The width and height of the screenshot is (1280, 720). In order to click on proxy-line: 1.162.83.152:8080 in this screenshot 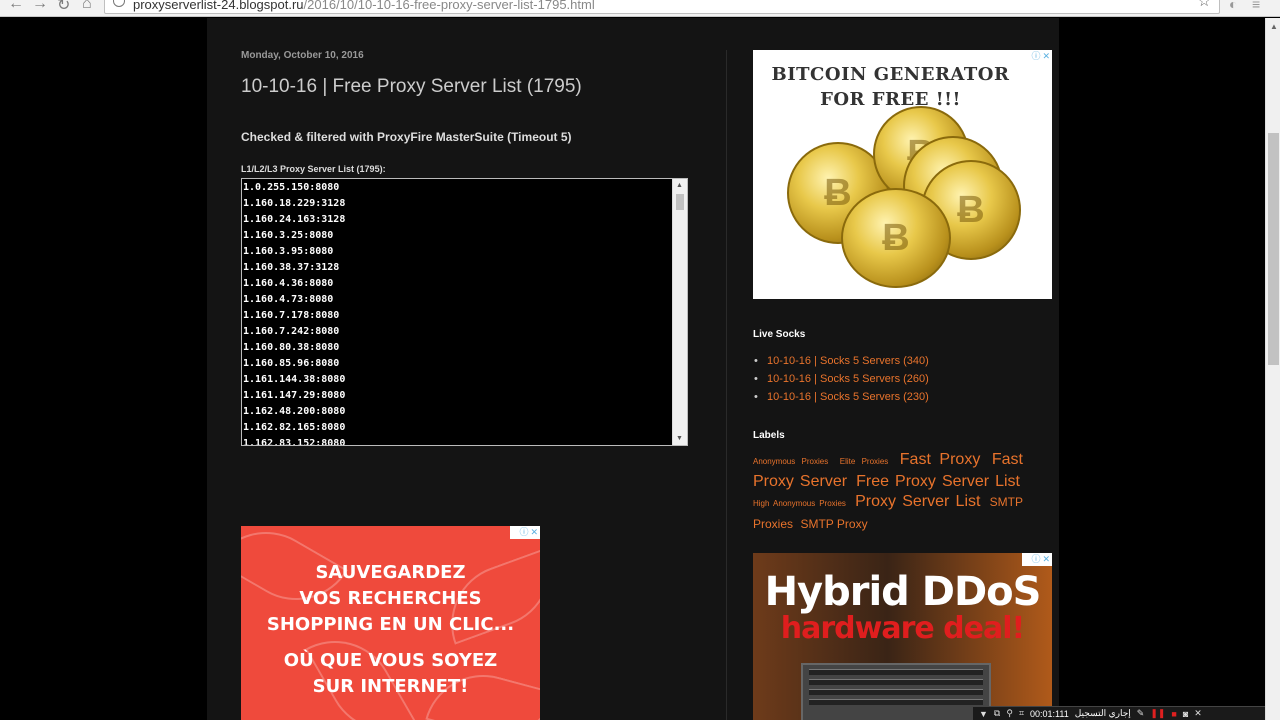, I will do `click(294, 442)`.